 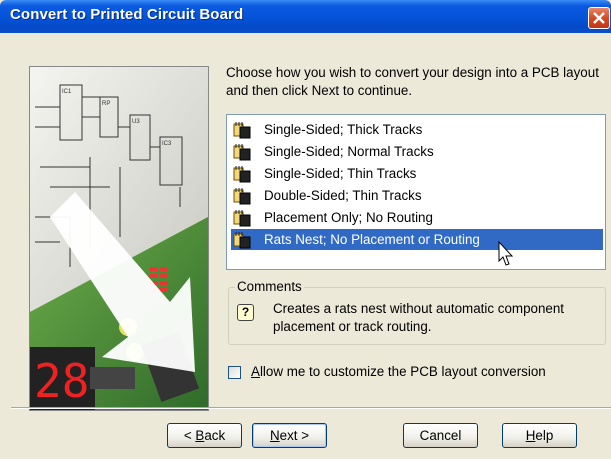 I want to click on list-item: Single-Sided; Thin Tracks, so click(x=417, y=173).